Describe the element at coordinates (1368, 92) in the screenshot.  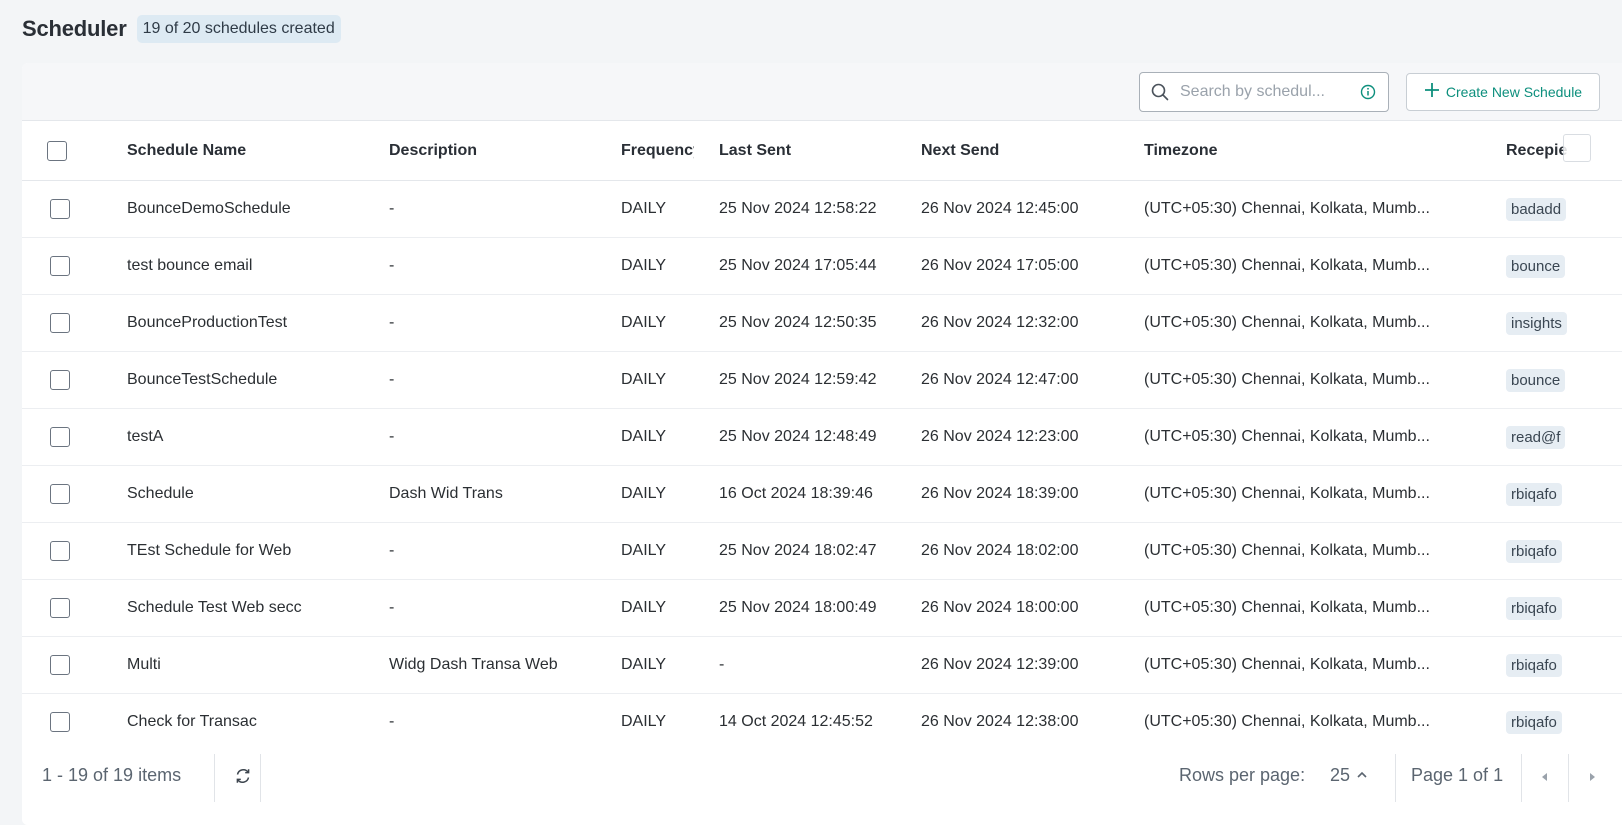
I see `info-icon` at that location.